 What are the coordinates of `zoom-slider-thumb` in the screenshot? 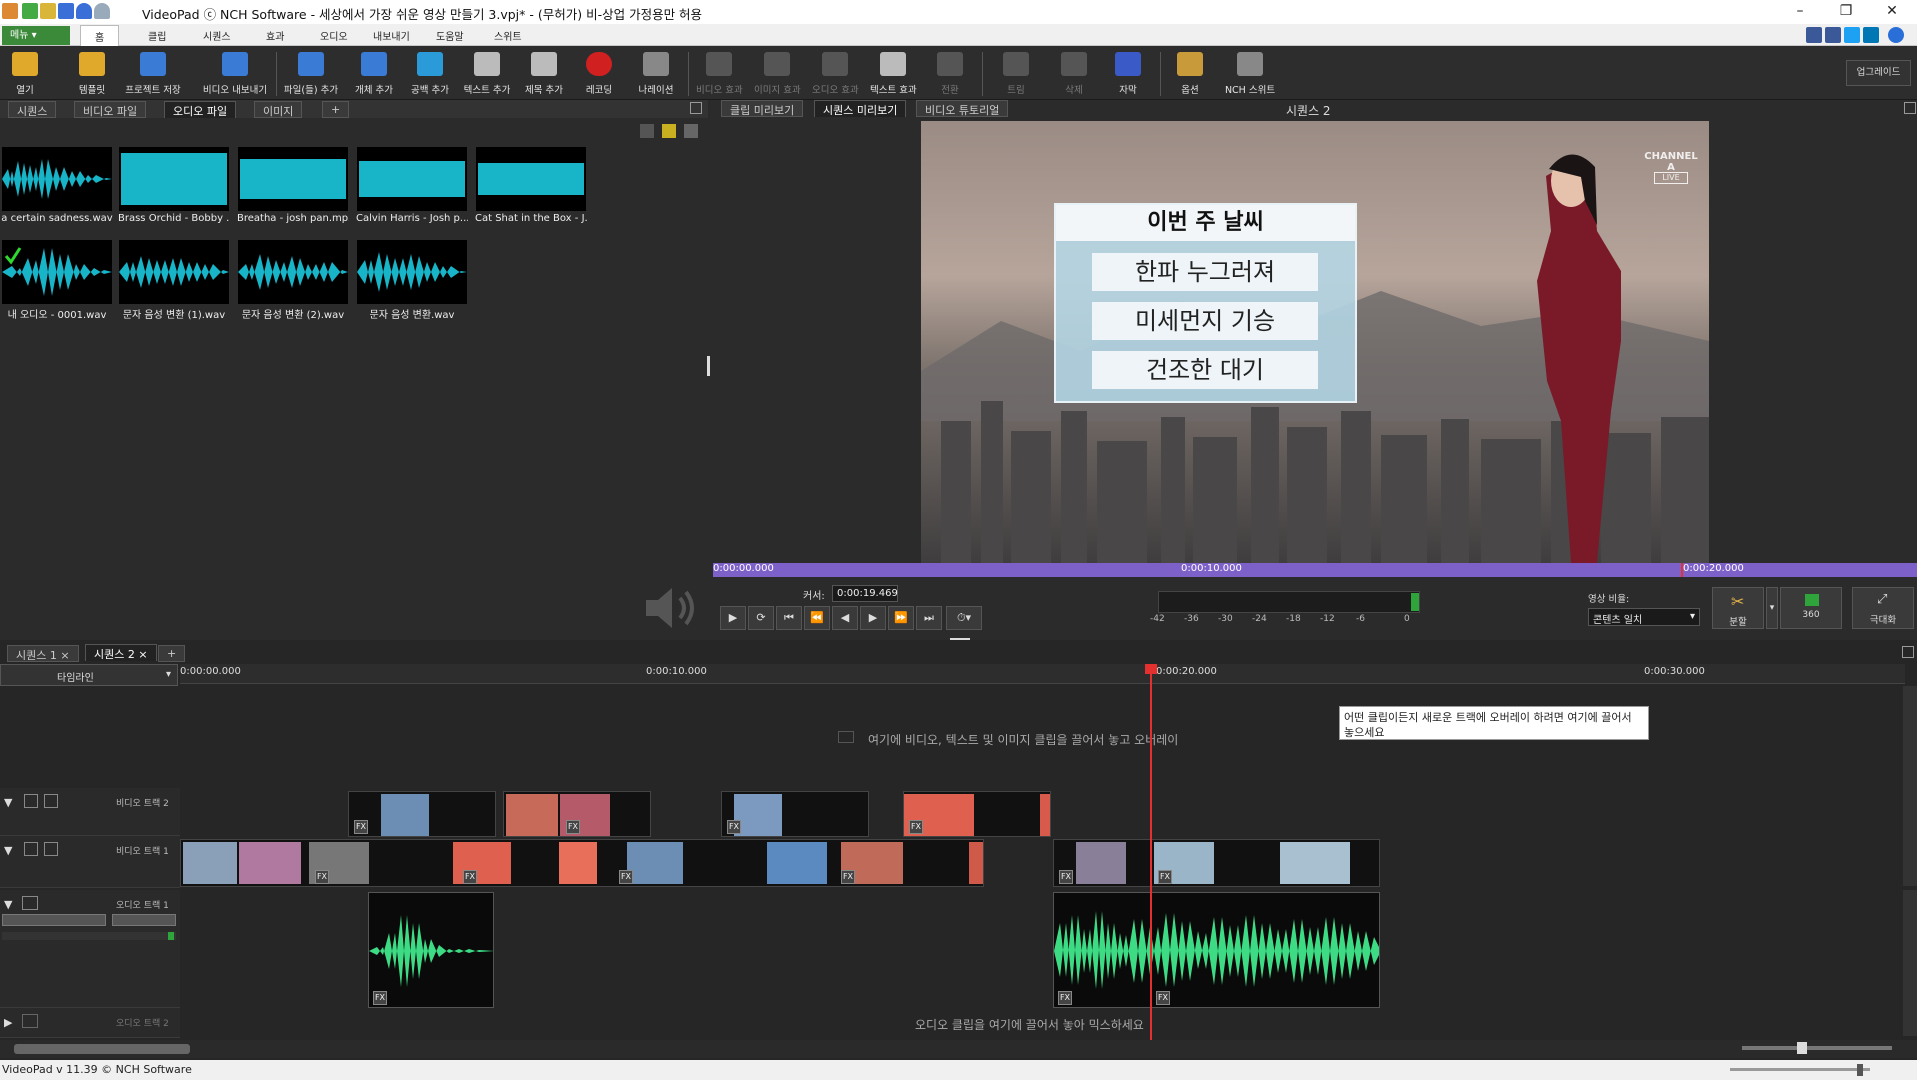 It's located at (1802, 1048).